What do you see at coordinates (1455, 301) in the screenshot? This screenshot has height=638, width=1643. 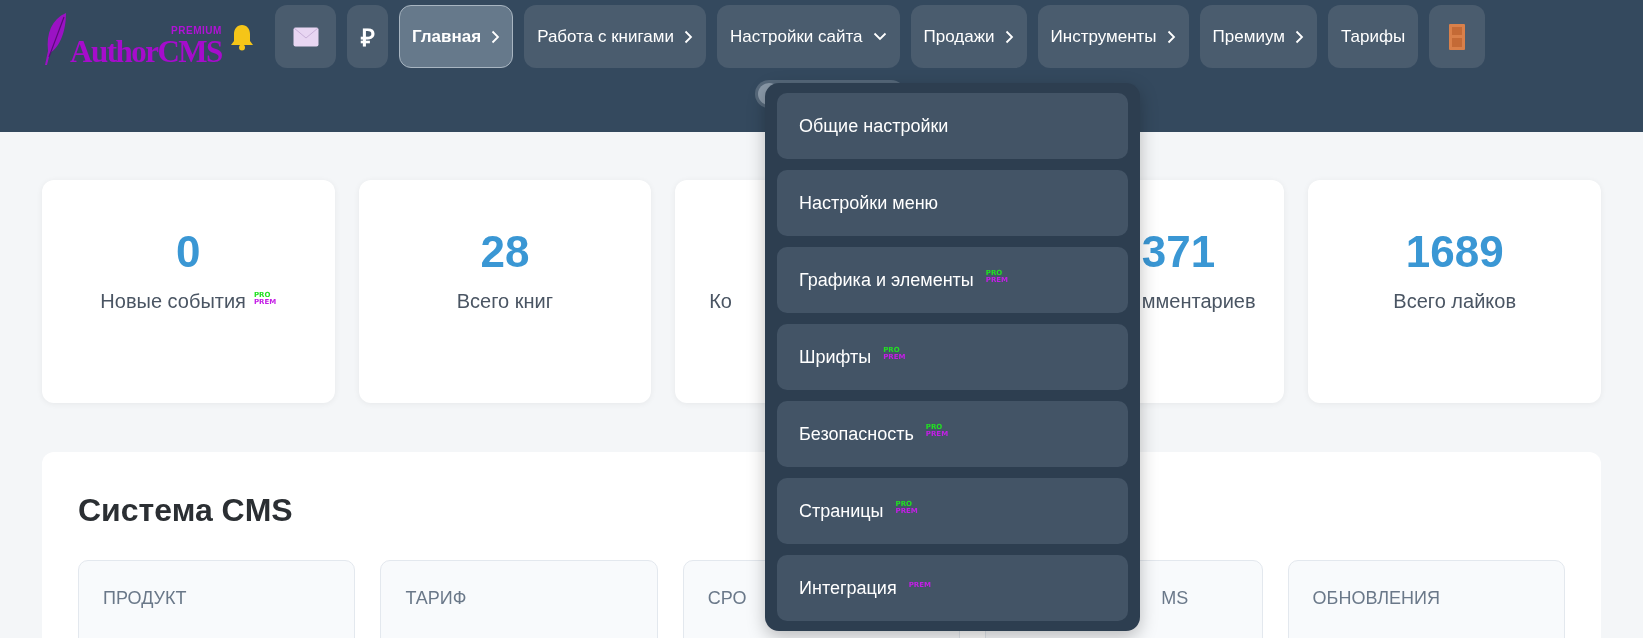 I see `stat-label: Всего лайков` at bounding box center [1455, 301].